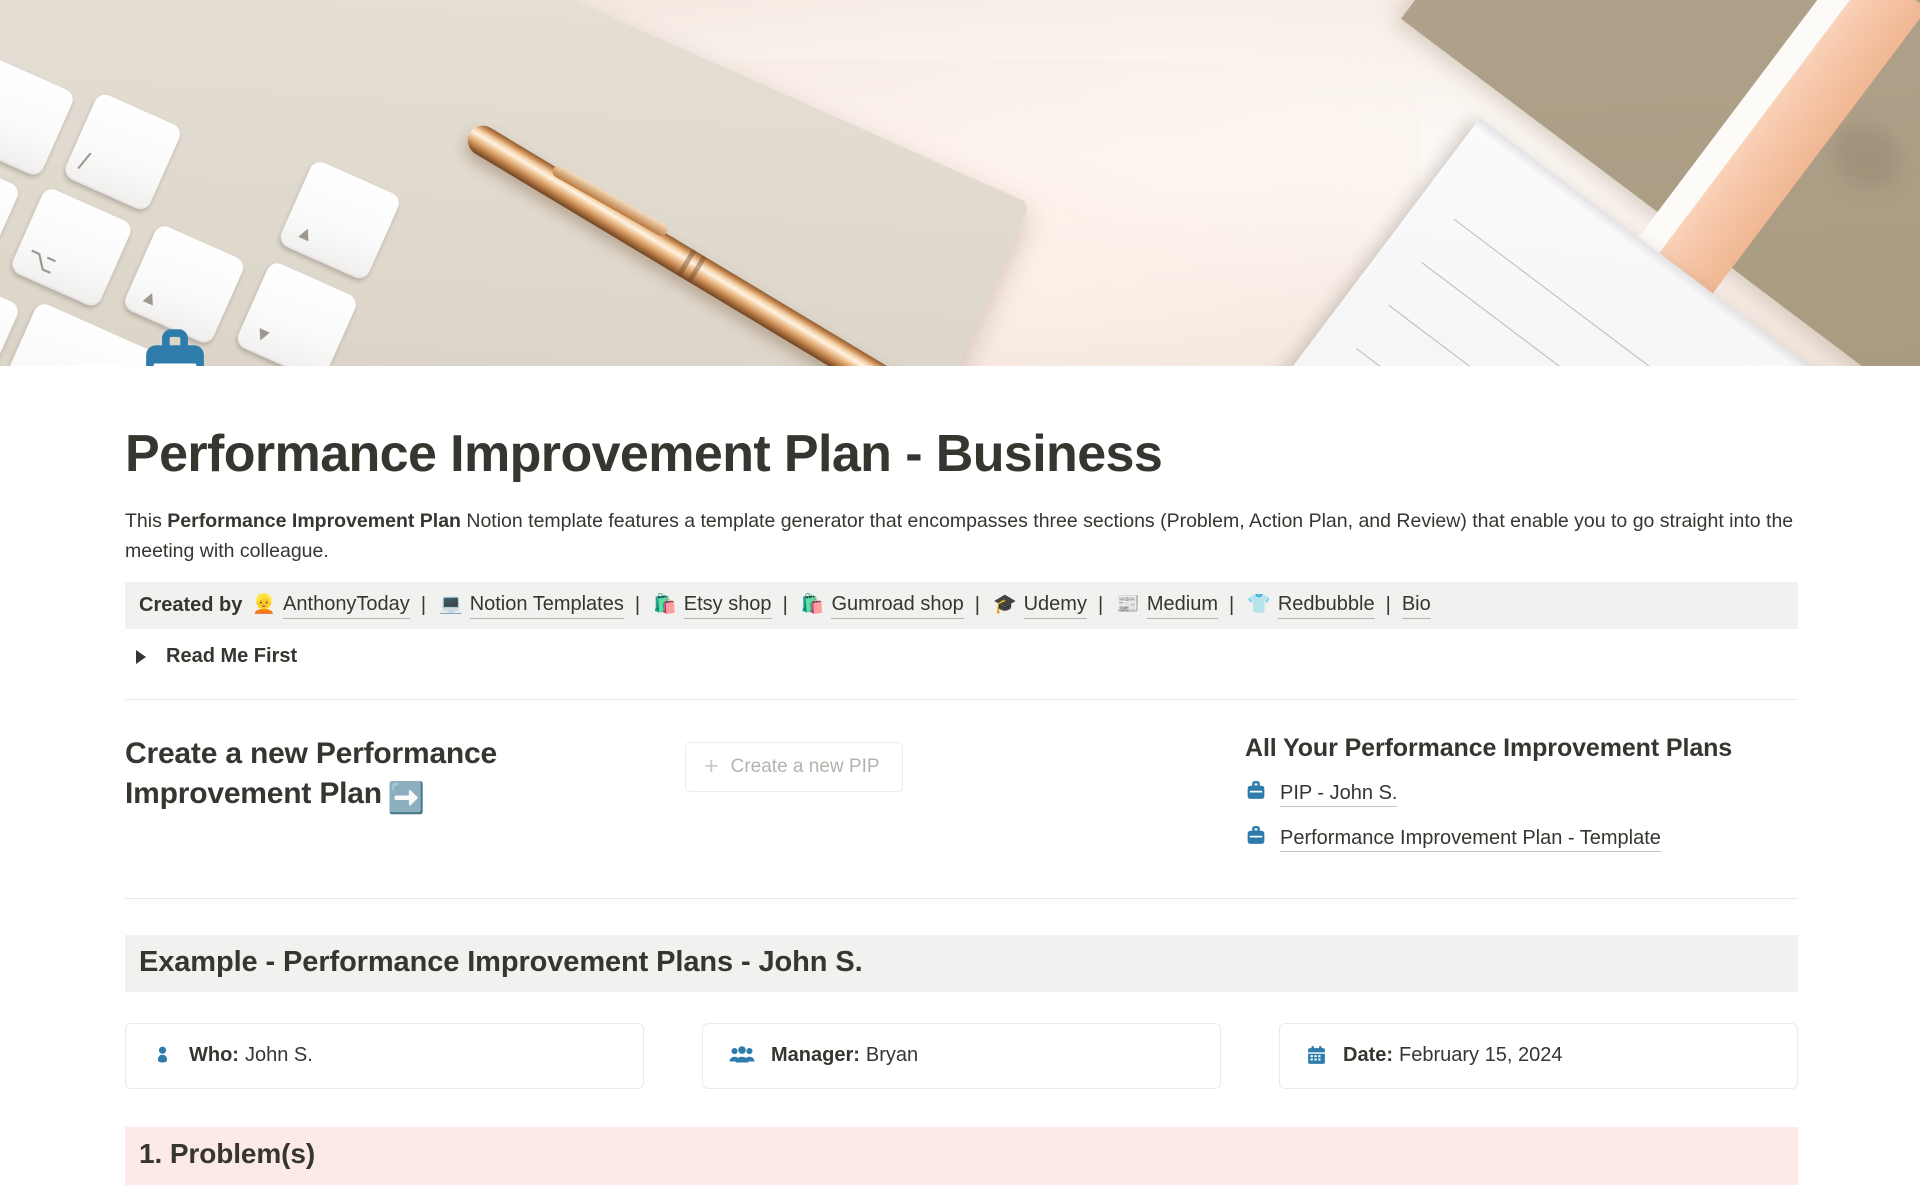 Image resolution: width=1920 pixels, height=1199 pixels. I want to click on problem-section-heading: 1. Problem(s), so click(961, 1156).